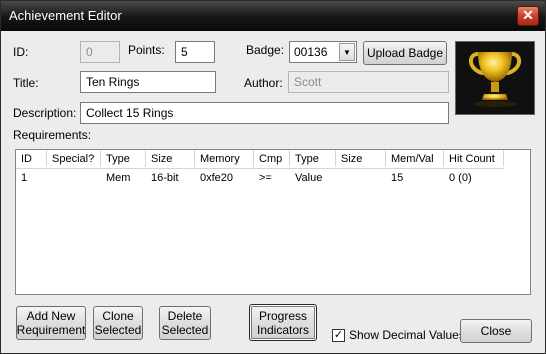 The height and width of the screenshot is (354, 546). Describe the element at coordinates (311, 52) in the screenshot. I see `badge-select-value: 00136` at that location.